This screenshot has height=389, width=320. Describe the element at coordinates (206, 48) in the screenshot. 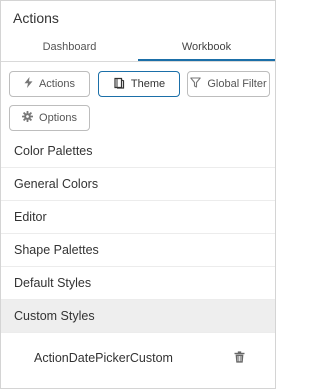

I see `tab-workbook: Workbook` at that location.